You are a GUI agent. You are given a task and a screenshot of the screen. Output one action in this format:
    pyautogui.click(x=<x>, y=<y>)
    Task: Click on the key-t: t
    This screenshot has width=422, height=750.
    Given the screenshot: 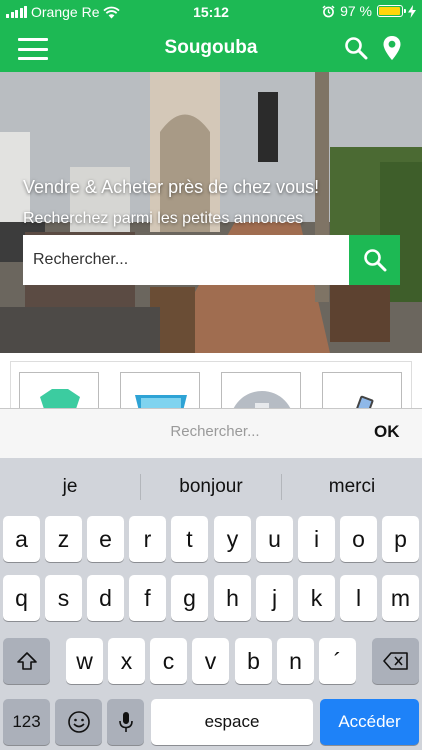 What is the action you would take?
    pyautogui.click(x=189, y=539)
    